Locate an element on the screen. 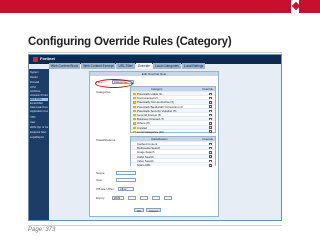 This screenshot has width=320, height=240. off-site-label: Off-site URLs is located at coordinates (105, 189).